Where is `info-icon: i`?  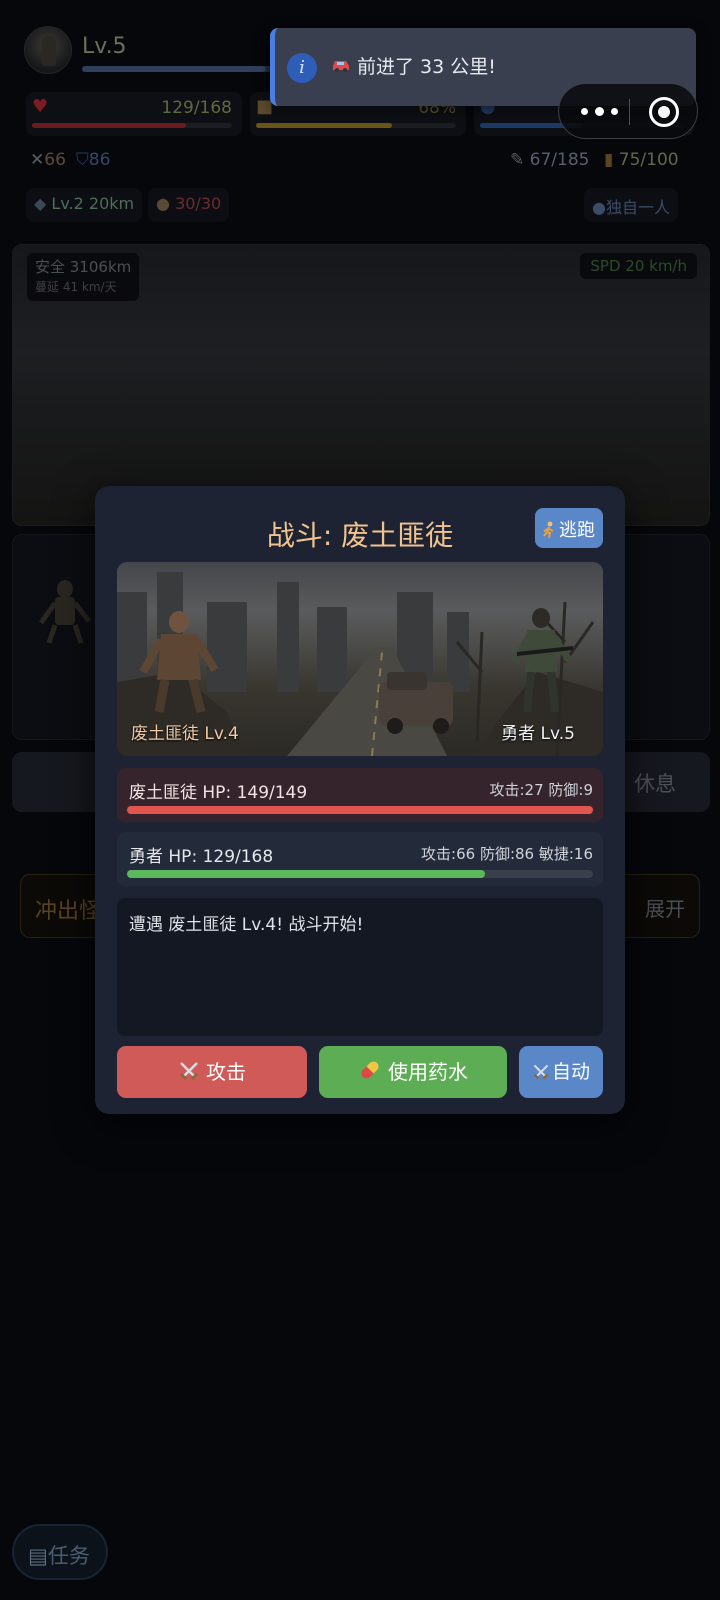
info-icon: i is located at coordinates (302, 68).